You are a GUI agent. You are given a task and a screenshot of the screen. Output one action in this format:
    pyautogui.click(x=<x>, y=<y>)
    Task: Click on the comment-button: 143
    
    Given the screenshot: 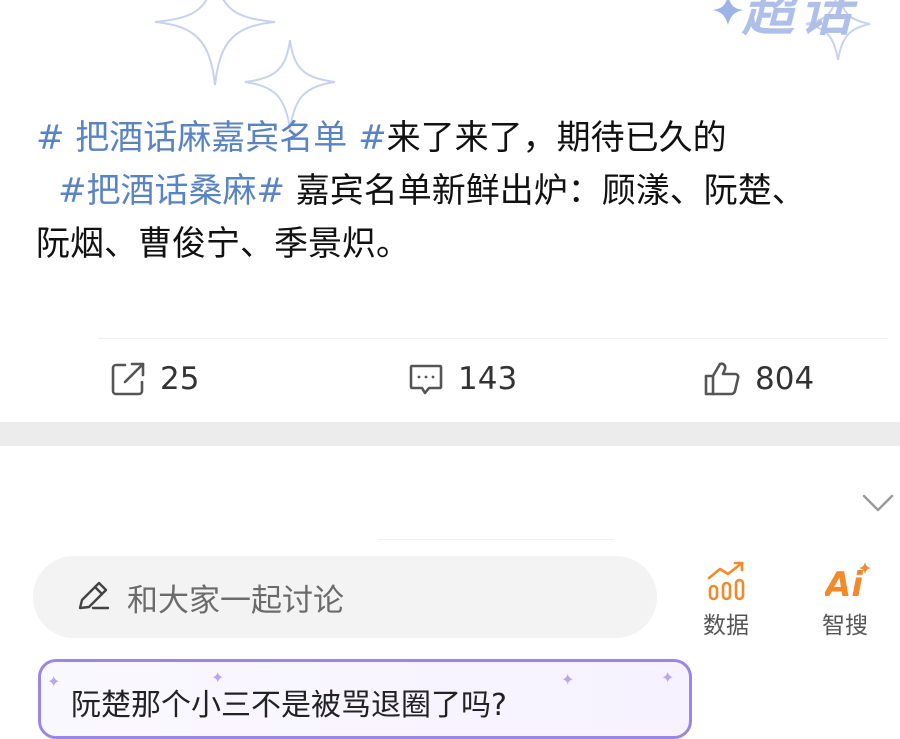 What is the action you would take?
    pyautogui.click(x=462, y=379)
    